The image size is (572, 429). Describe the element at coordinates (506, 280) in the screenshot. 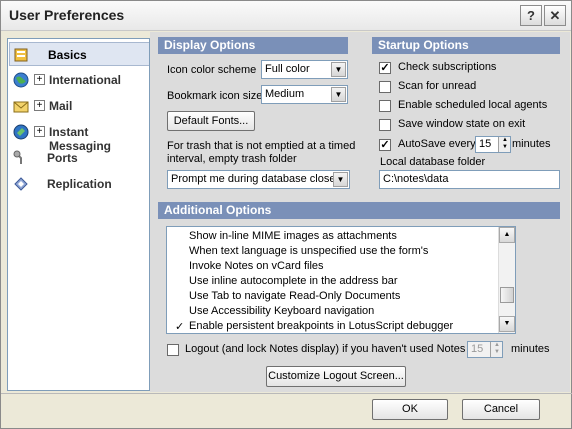

I see `list-scrollbar: ▲ ▼` at that location.